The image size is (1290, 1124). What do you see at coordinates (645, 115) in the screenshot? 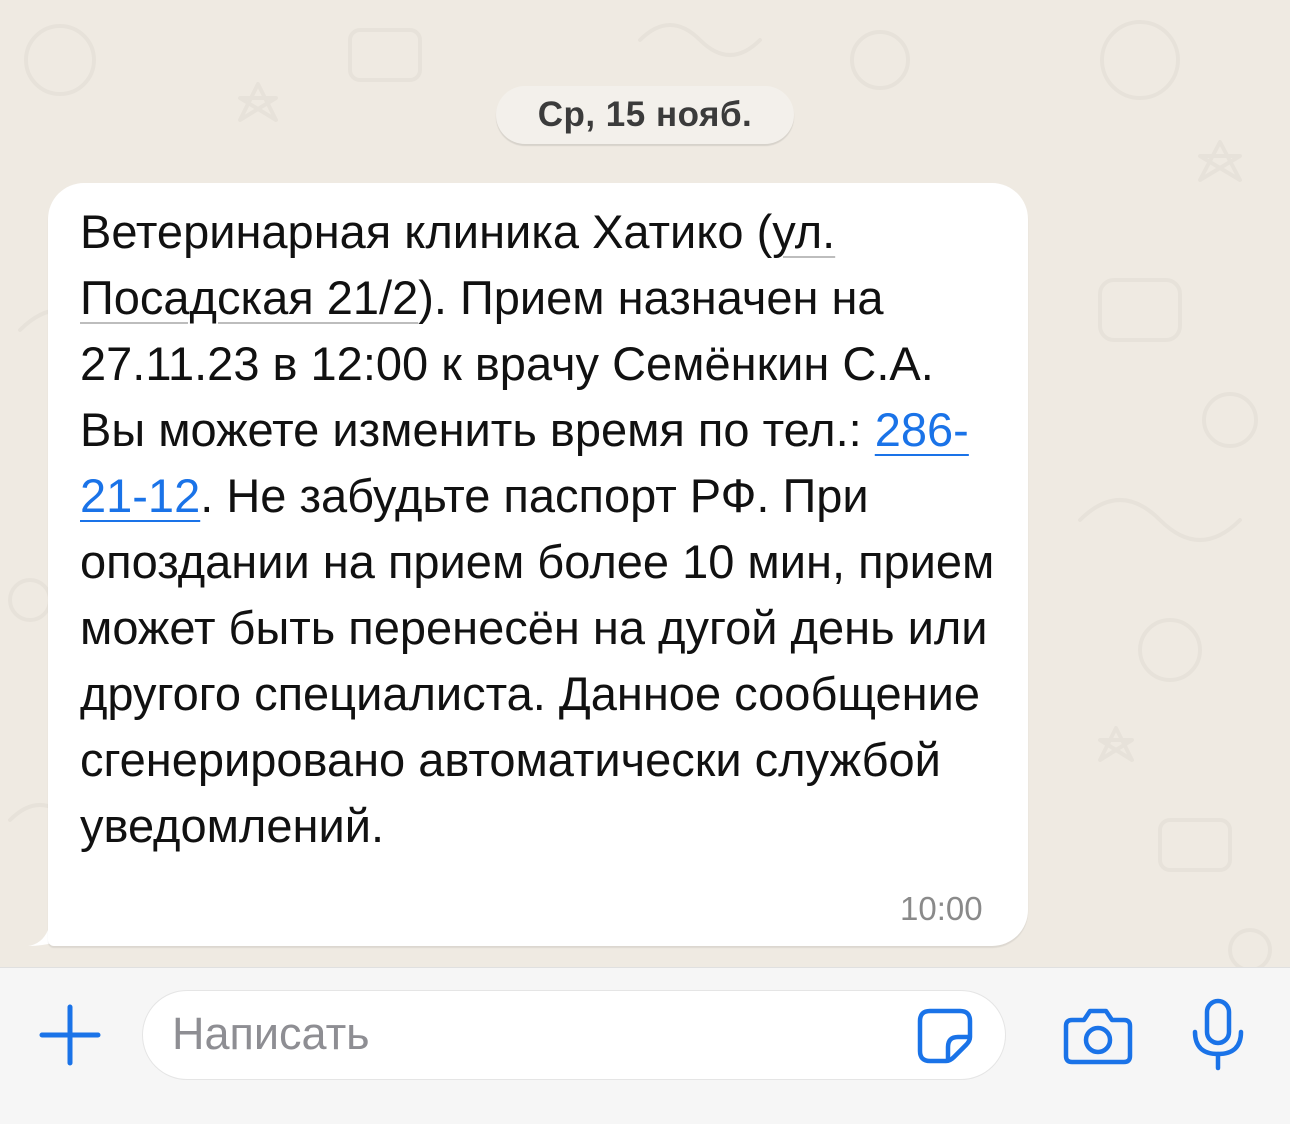
I see `date-separator: Ср, 15 нояб.` at bounding box center [645, 115].